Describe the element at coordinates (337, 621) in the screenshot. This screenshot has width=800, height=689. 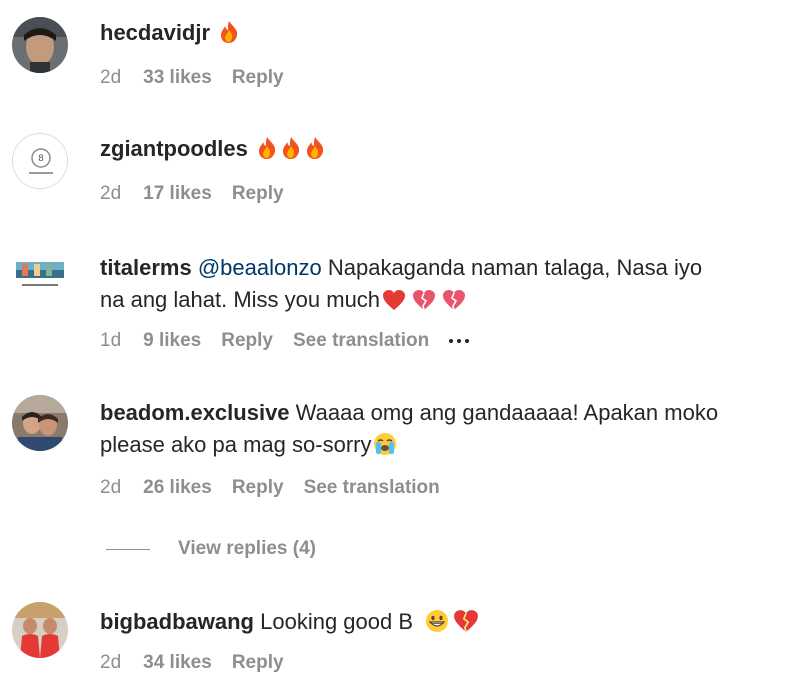
I see `comment-text-line-1: Looking good B` at that location.